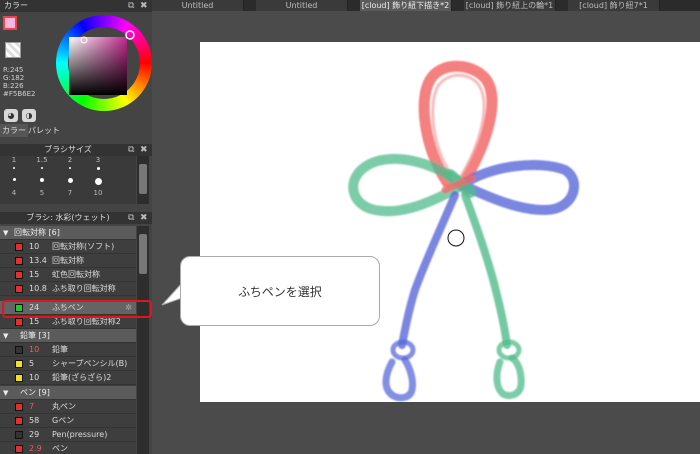 This screenshot has height=454, width=700. I want to click on brush-item: 15 虹色回転対称, so click(68, 275).